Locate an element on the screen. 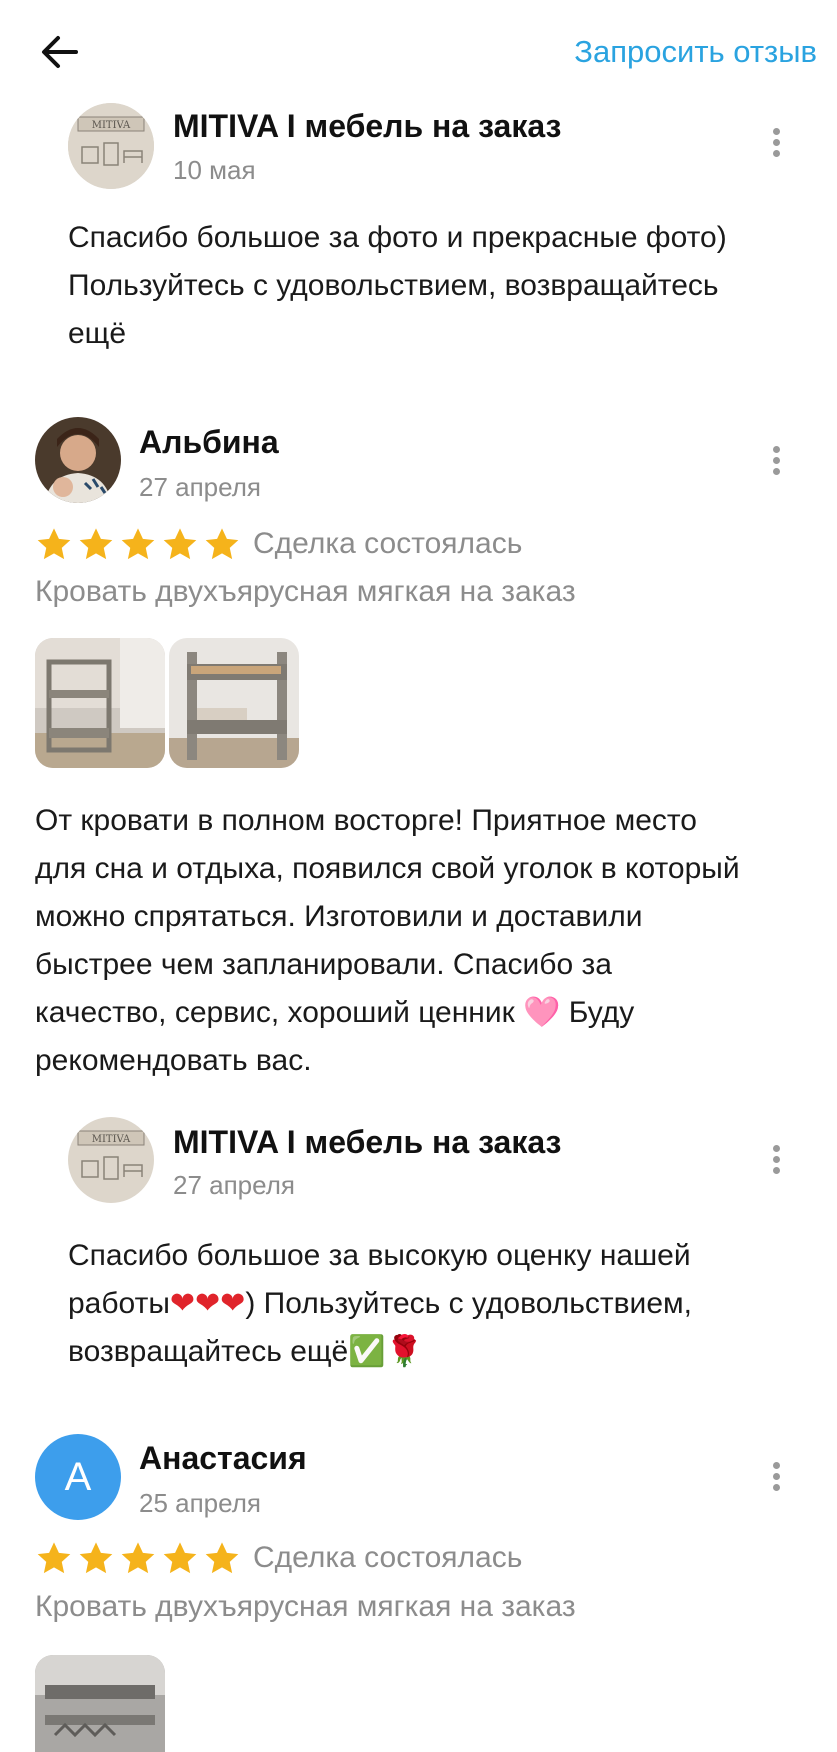 Image resolution: width=837 pixels, height=1752 pixels. review-text-line: качество, сервис, хороший ценник 🩷 Буду is located at coordinates (432, 1013).